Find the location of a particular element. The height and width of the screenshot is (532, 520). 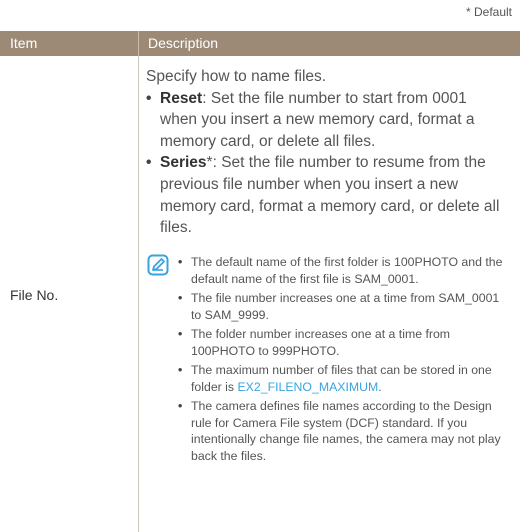

header-item: Item is located at coordinates (24, 43).